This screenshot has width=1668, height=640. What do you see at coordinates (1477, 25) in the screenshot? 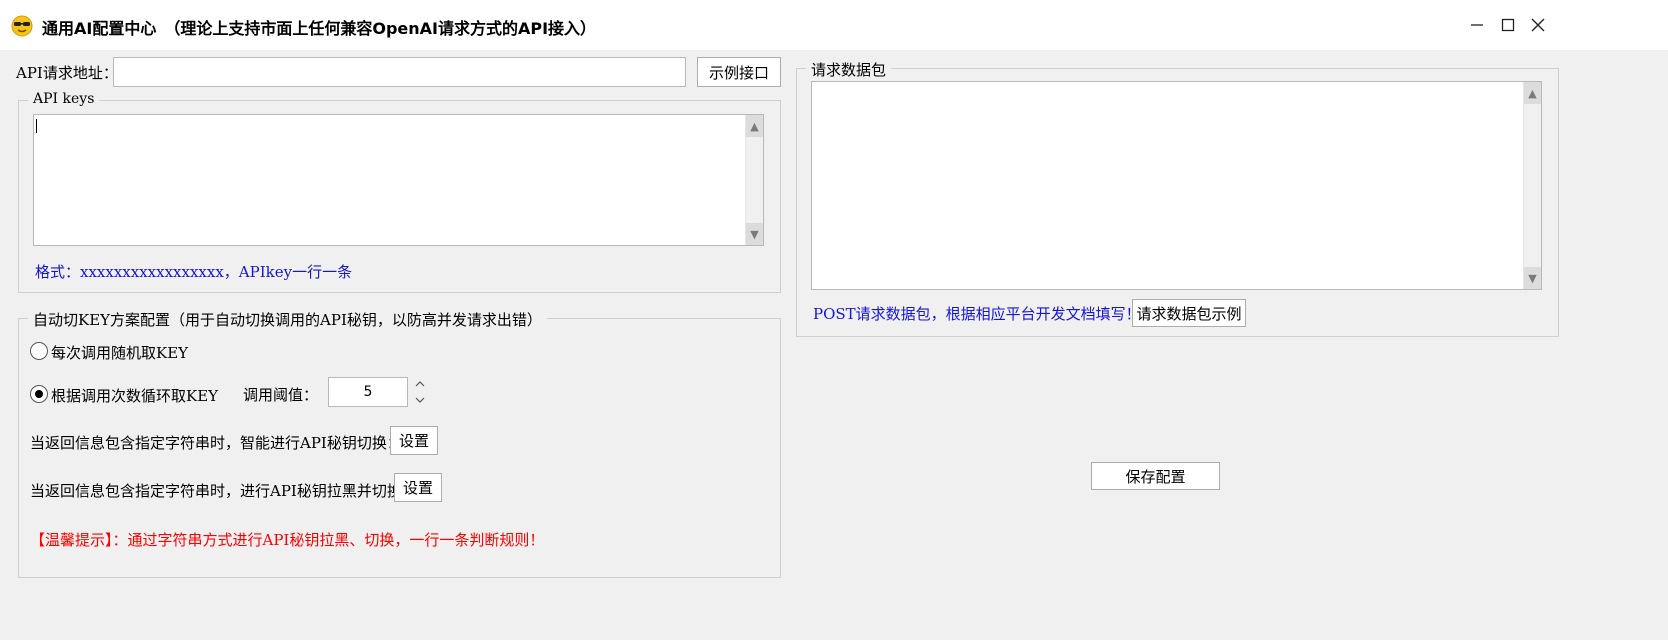
I see `minimize-icon` at bounding box center [1477, 25].